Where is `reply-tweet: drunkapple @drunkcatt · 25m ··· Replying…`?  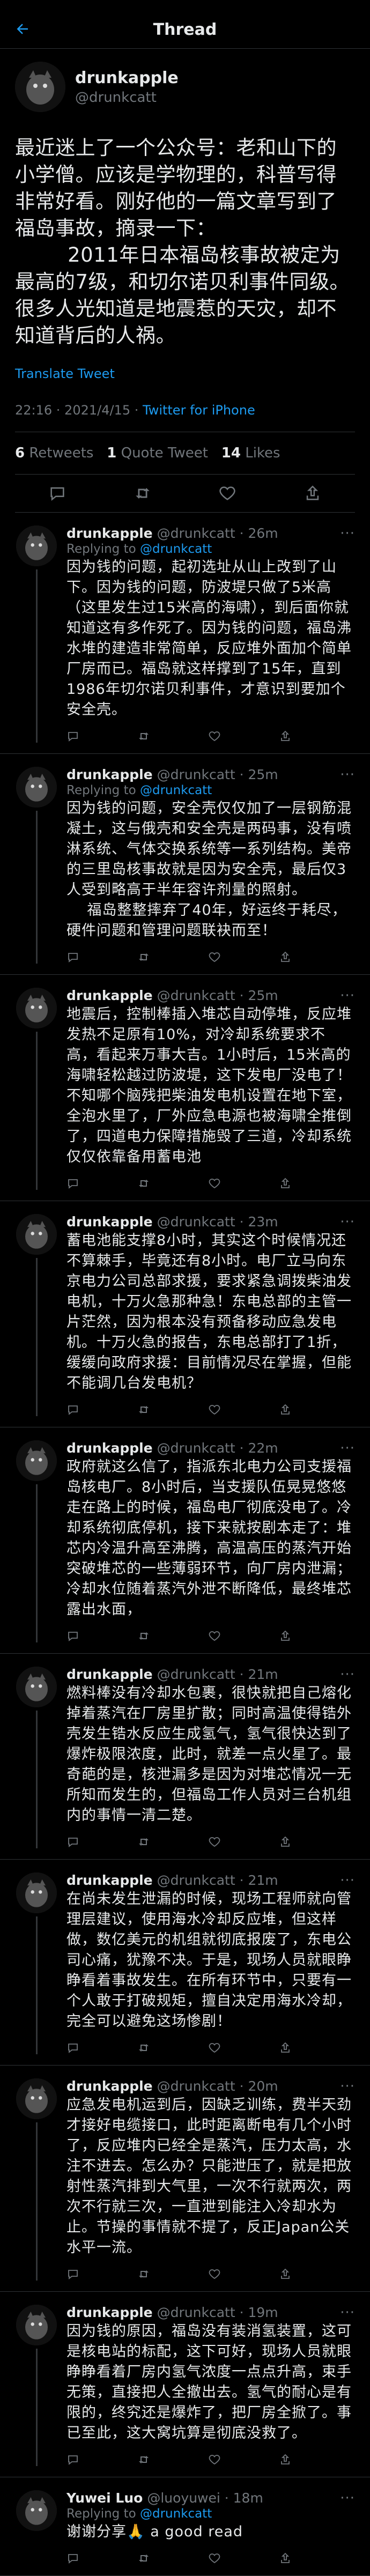
reply-tweet: drunkapple @drunkcatt · 25m ··· Replying… is located at coordinates (185, 864).